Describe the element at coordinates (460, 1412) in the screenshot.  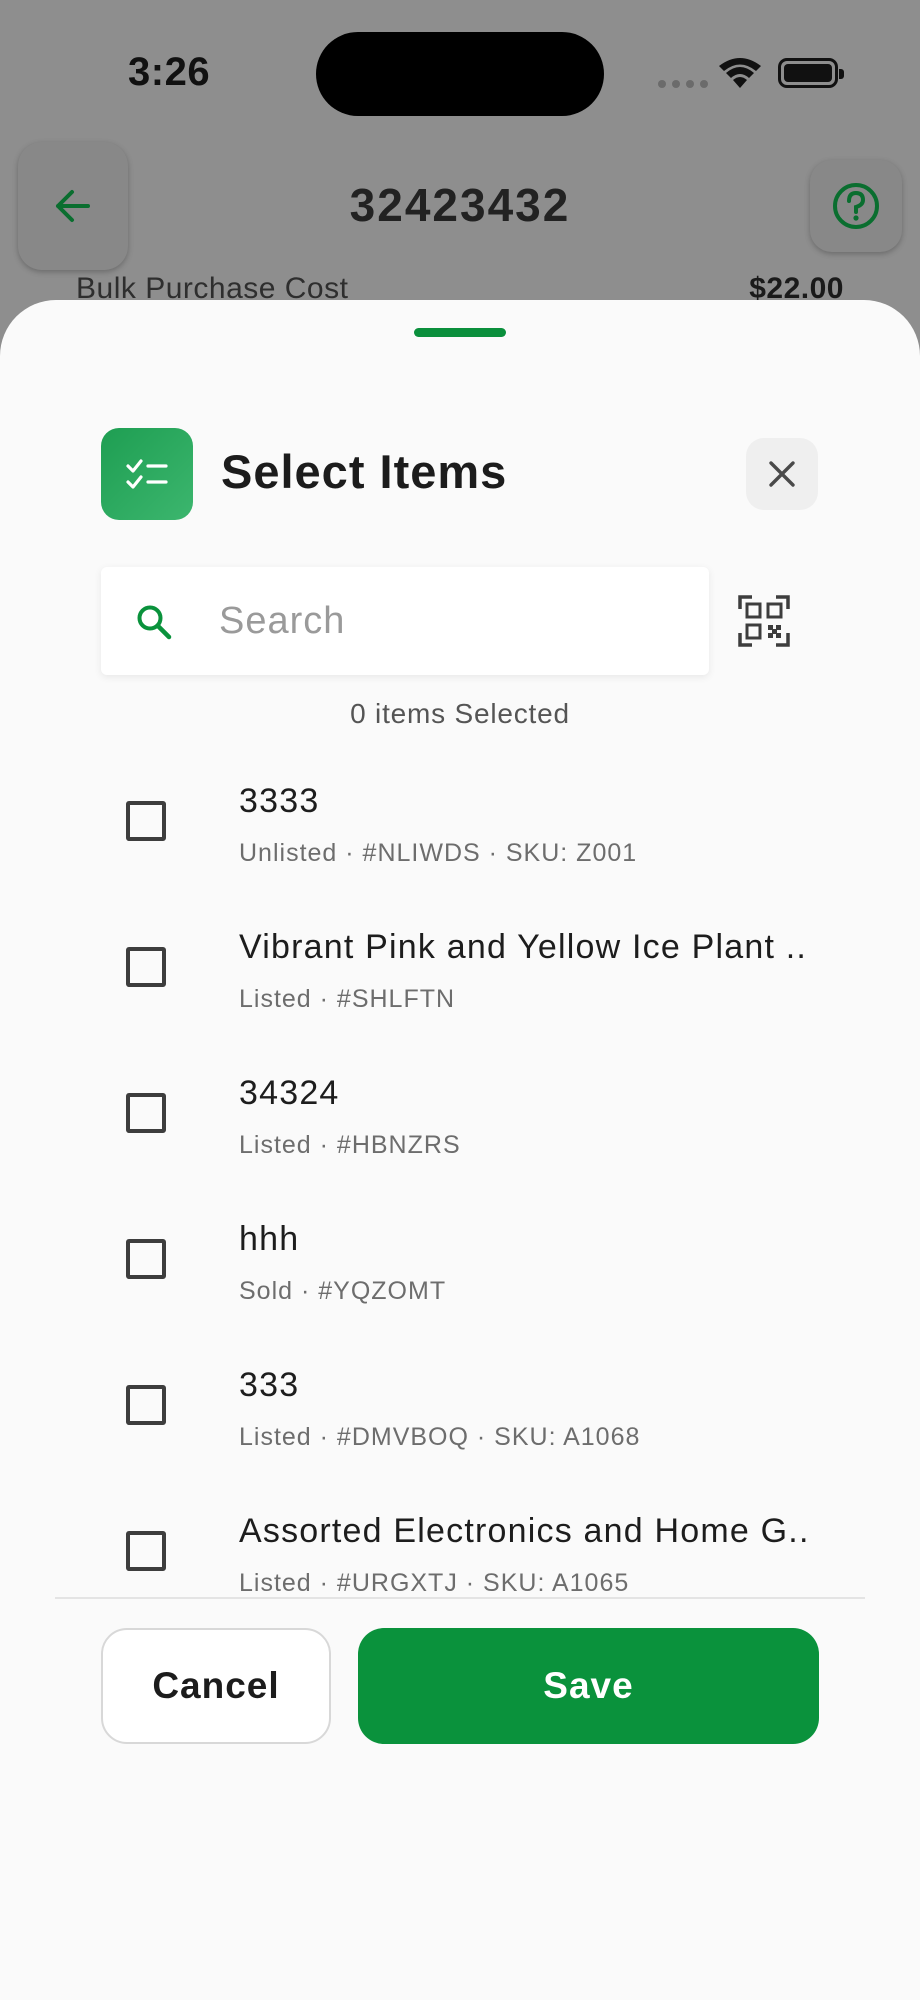
I see `list-item: 333 Listed · #DMVBOQ · SKU: A1068` at that location.